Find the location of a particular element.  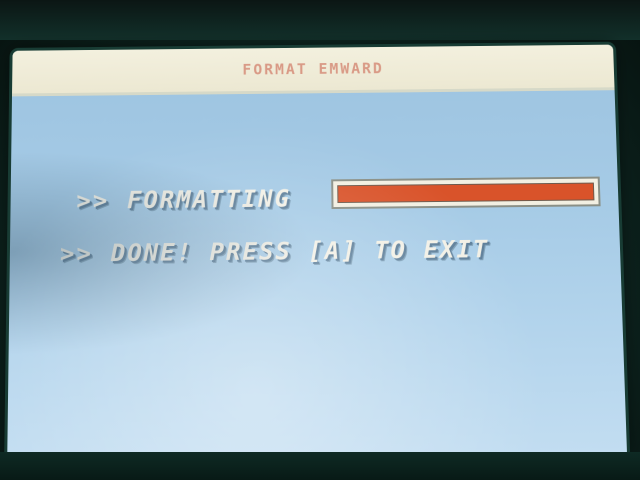

title-bar: FORMAT EMWARD is located at coordinates (313, 70).